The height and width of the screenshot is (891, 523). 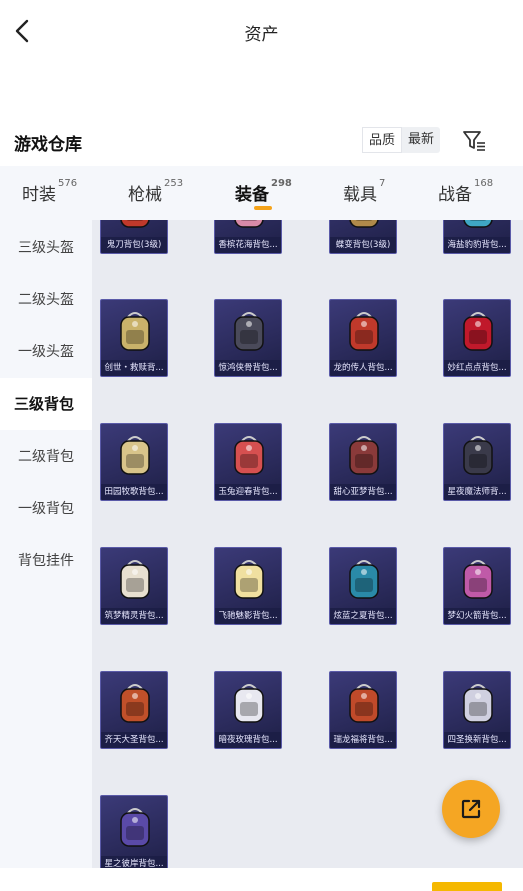 I want to click on sidebar-item-level2-backpack: 二级背包, so click(x=46, y=457).